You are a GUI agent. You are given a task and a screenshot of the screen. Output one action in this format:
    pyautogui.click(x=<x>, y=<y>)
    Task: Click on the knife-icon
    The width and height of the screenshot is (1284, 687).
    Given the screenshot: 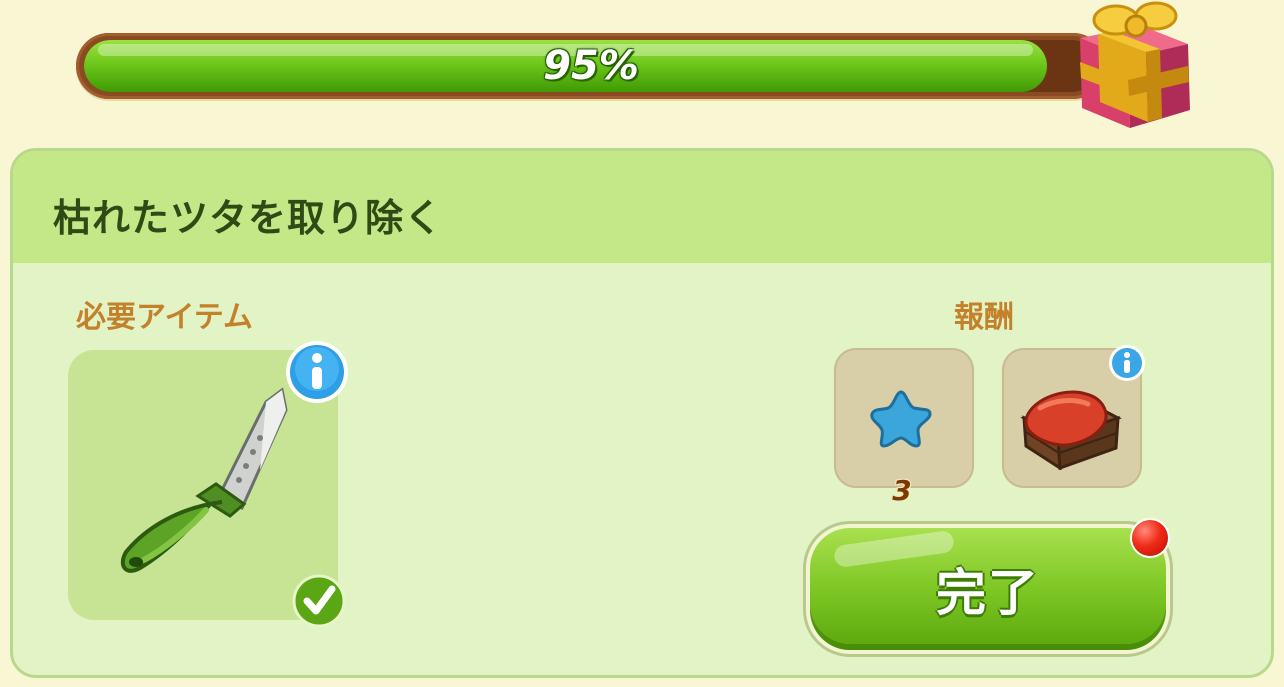 What is the action you would take?
    pyautogui.click(x=204, y=480)
    